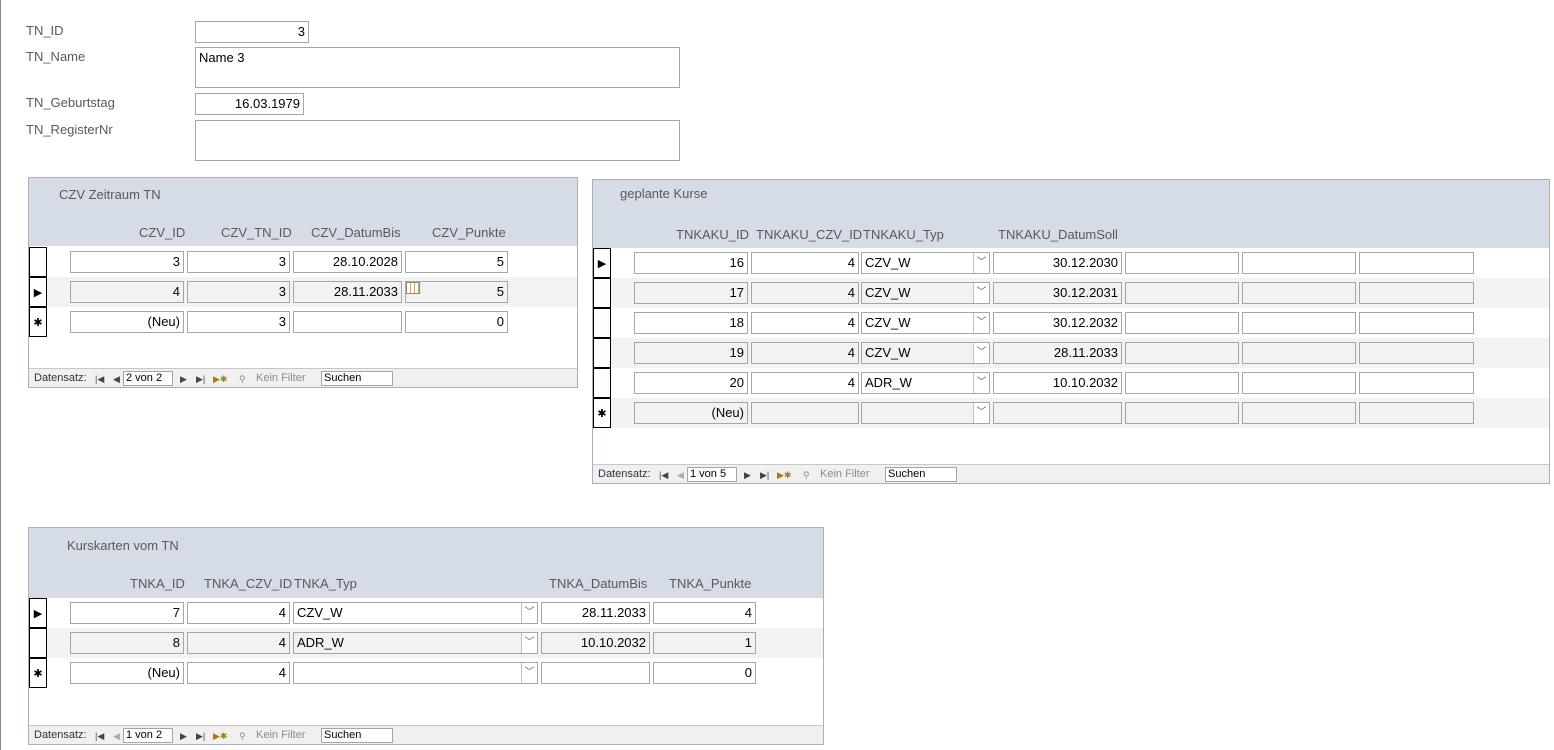 The image size is (1554, 750). What do you see at coordinates (127, 322) in the screenshot?
I see `czv-cell-id: (Neu)` at bounding box center [127, 322].